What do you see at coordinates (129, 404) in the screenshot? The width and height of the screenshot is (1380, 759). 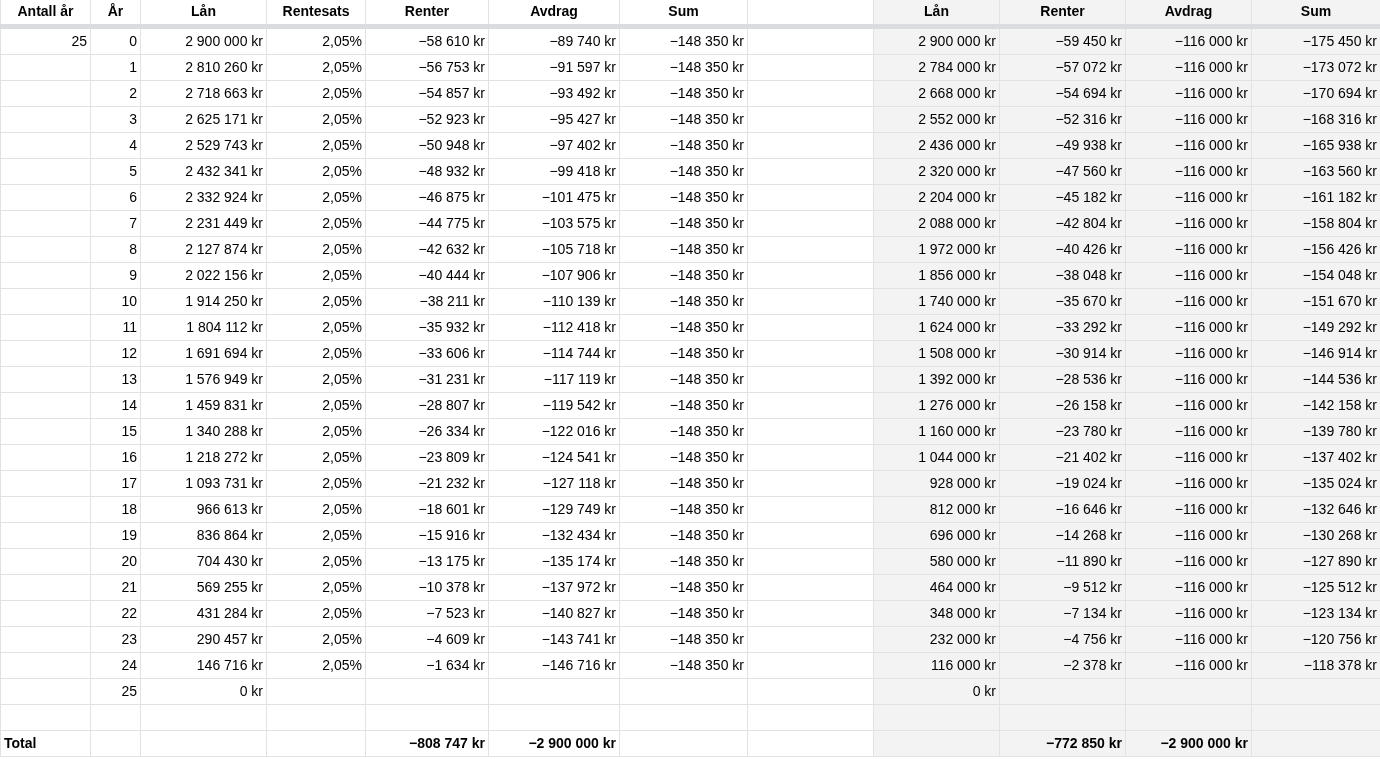 I see `table-cell: 14` at bounding box center [129, 404].